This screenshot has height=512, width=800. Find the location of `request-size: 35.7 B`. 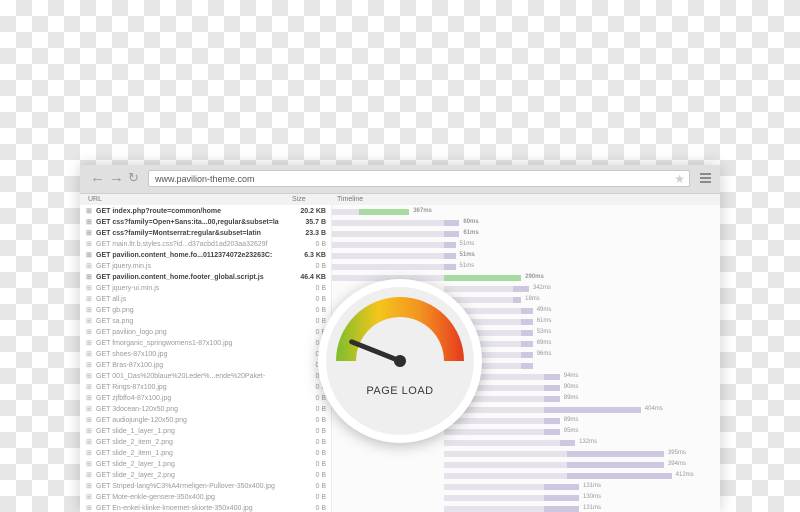

request-size: 35.7 B is located at coordinates (315, 222).